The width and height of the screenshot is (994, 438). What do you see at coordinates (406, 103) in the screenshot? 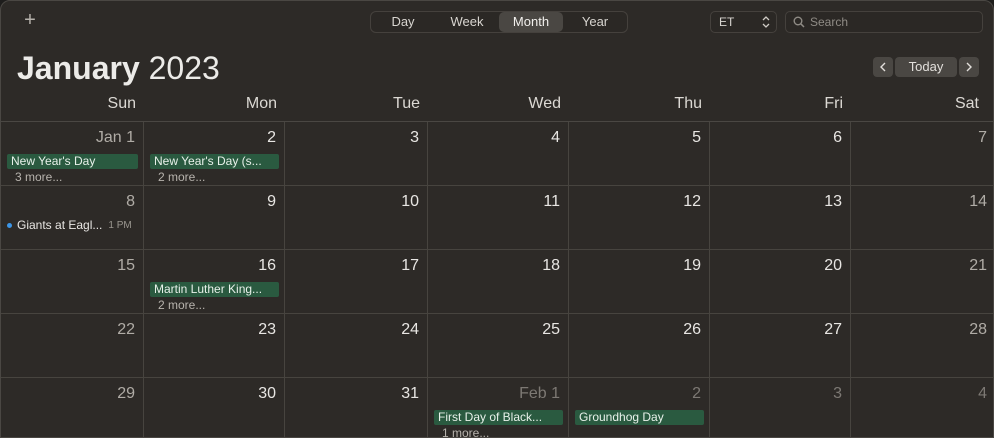
I see `weekday-tue: Tue` at bounding box center [406, 103].